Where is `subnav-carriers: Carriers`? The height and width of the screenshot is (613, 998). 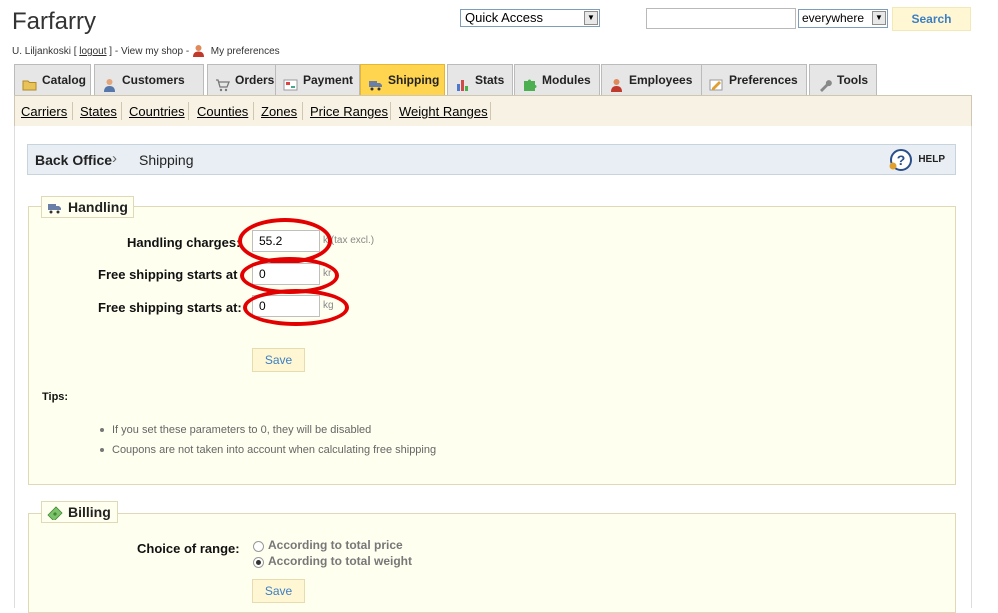
subnav-carriers: Carriers is located at coordinates (44, 111).